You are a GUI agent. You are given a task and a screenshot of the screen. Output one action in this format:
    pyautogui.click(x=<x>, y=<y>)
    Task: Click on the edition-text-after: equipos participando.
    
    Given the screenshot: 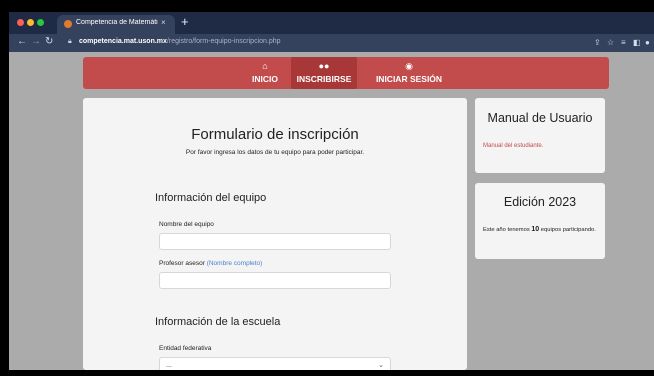 What is the action you would take?
    pyautogui.click(x=568, y=230)
    